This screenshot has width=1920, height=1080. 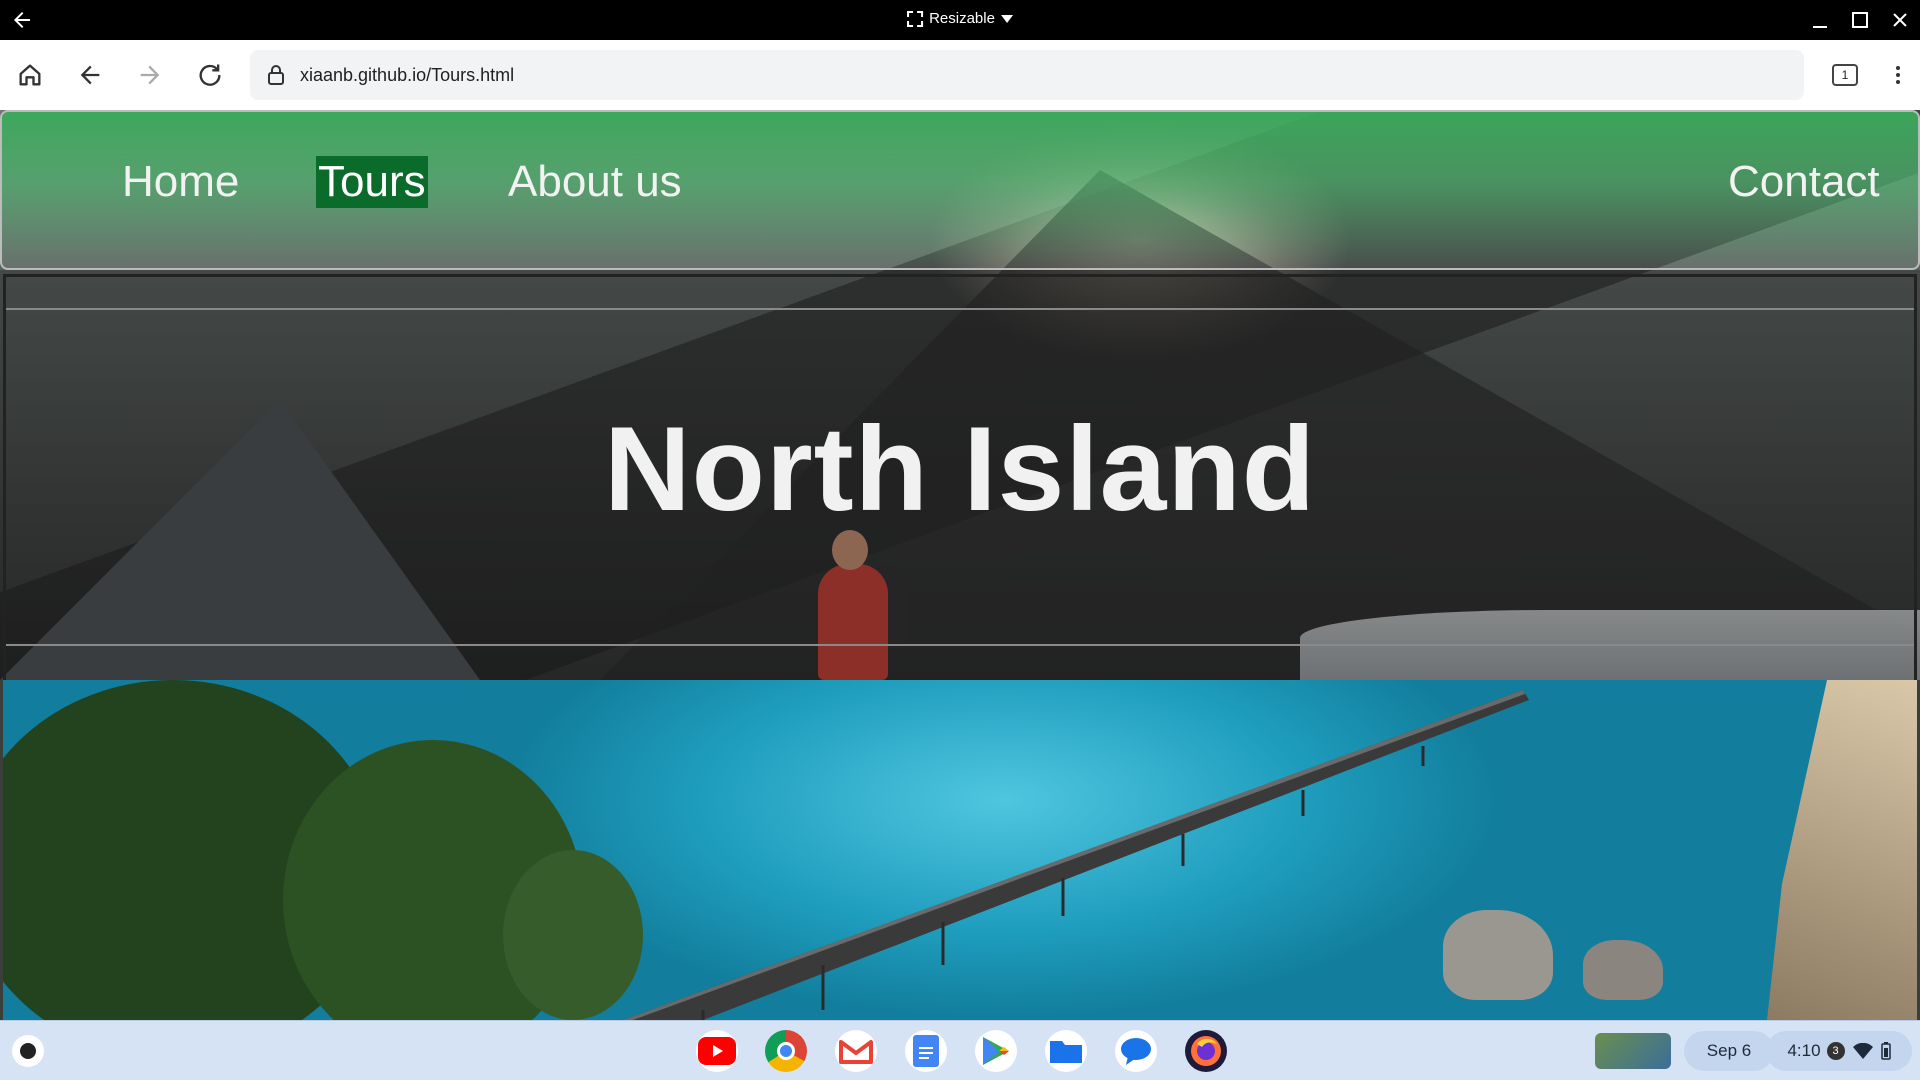 I want to click on chrome-app-icon, so click(x=786, y=1051).